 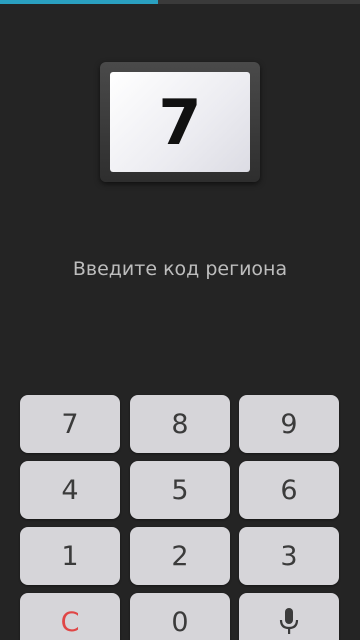 I want to click on progress-bar, so click(x=180, y=2).